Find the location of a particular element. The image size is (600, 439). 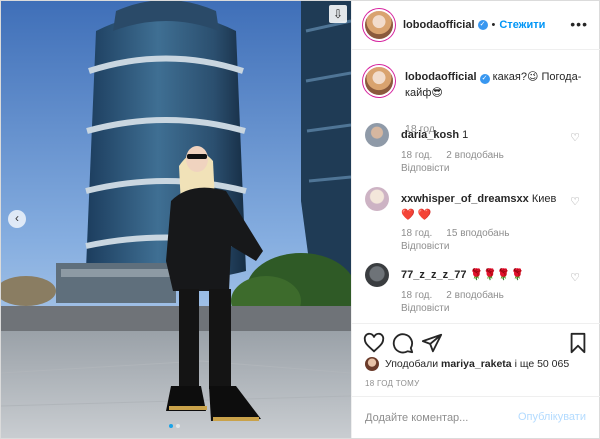

comment-roses: 🌹🌹🌹🌹 is located at coordinates (497, 275).